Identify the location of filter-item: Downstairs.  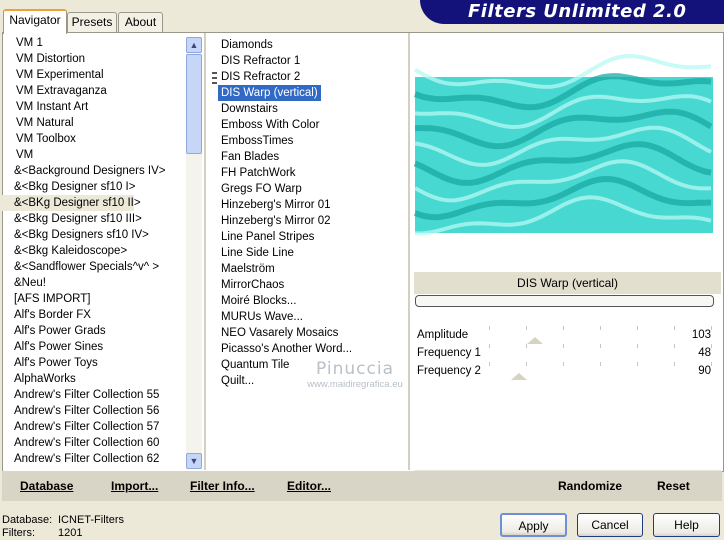
(313, 109).